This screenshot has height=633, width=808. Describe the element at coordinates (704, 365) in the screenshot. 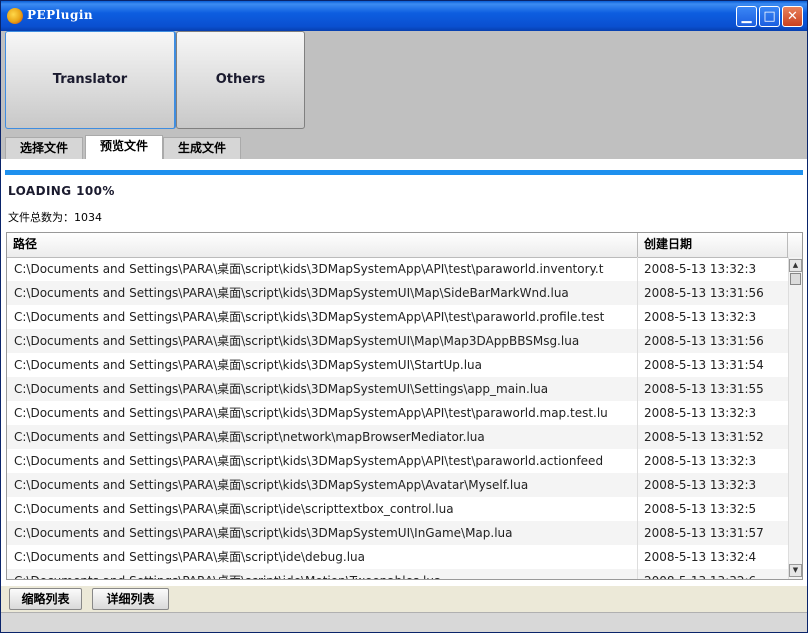

I see `created-date-cell: 2008-5-13 13:31:54` at that location.